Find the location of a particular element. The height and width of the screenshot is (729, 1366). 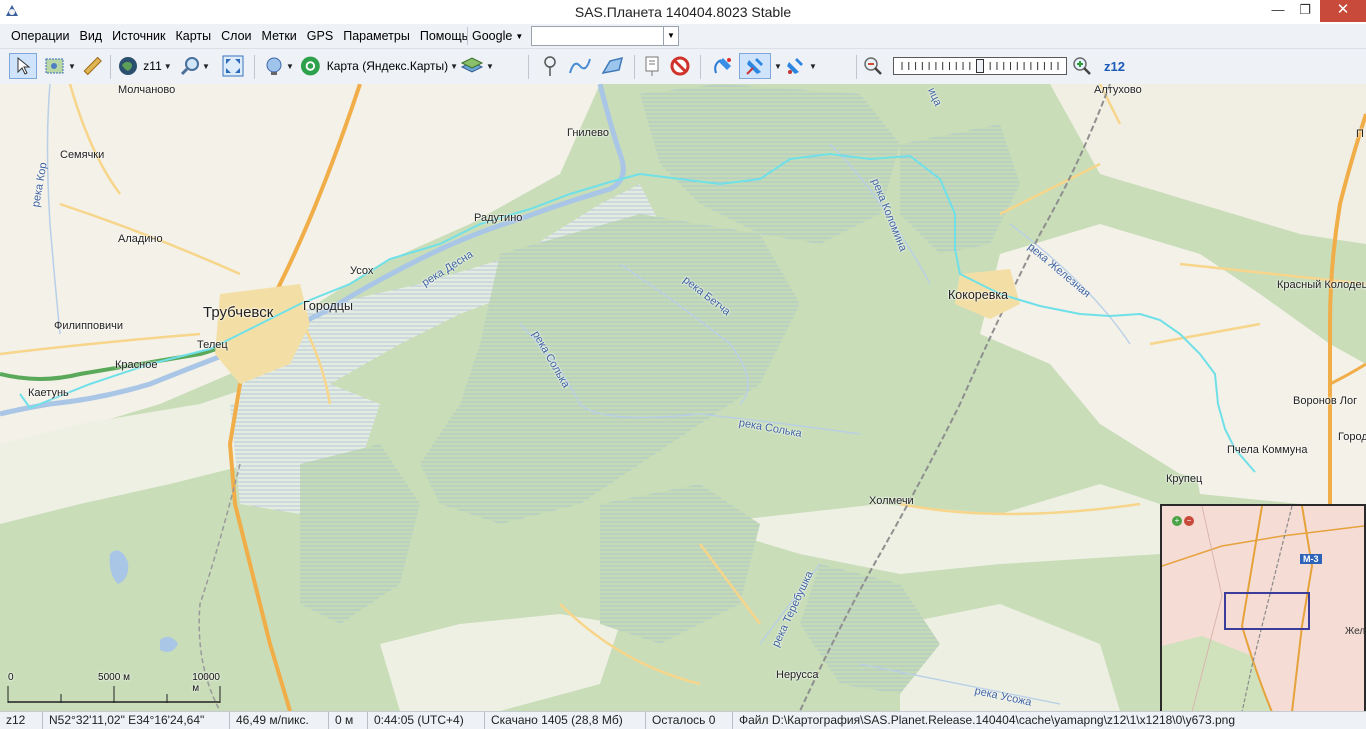

minimize-button: — is located at coordinates (1278, 11).